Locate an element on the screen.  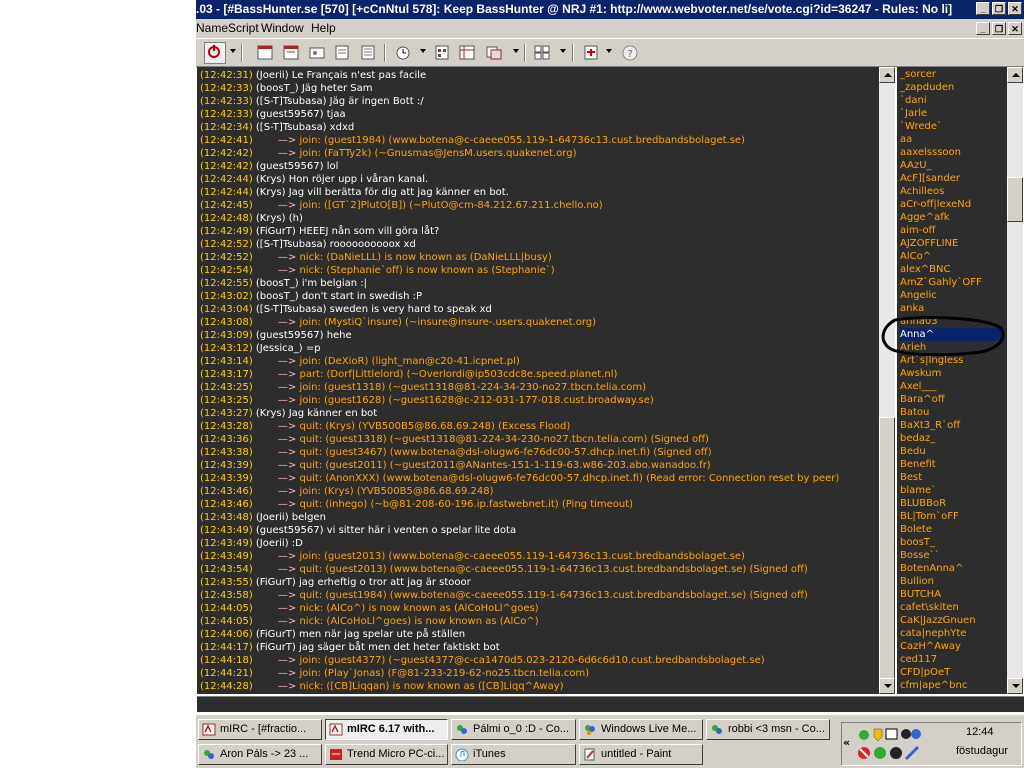
nick-list-item: Bara^off is located at coordinates (952, 399).